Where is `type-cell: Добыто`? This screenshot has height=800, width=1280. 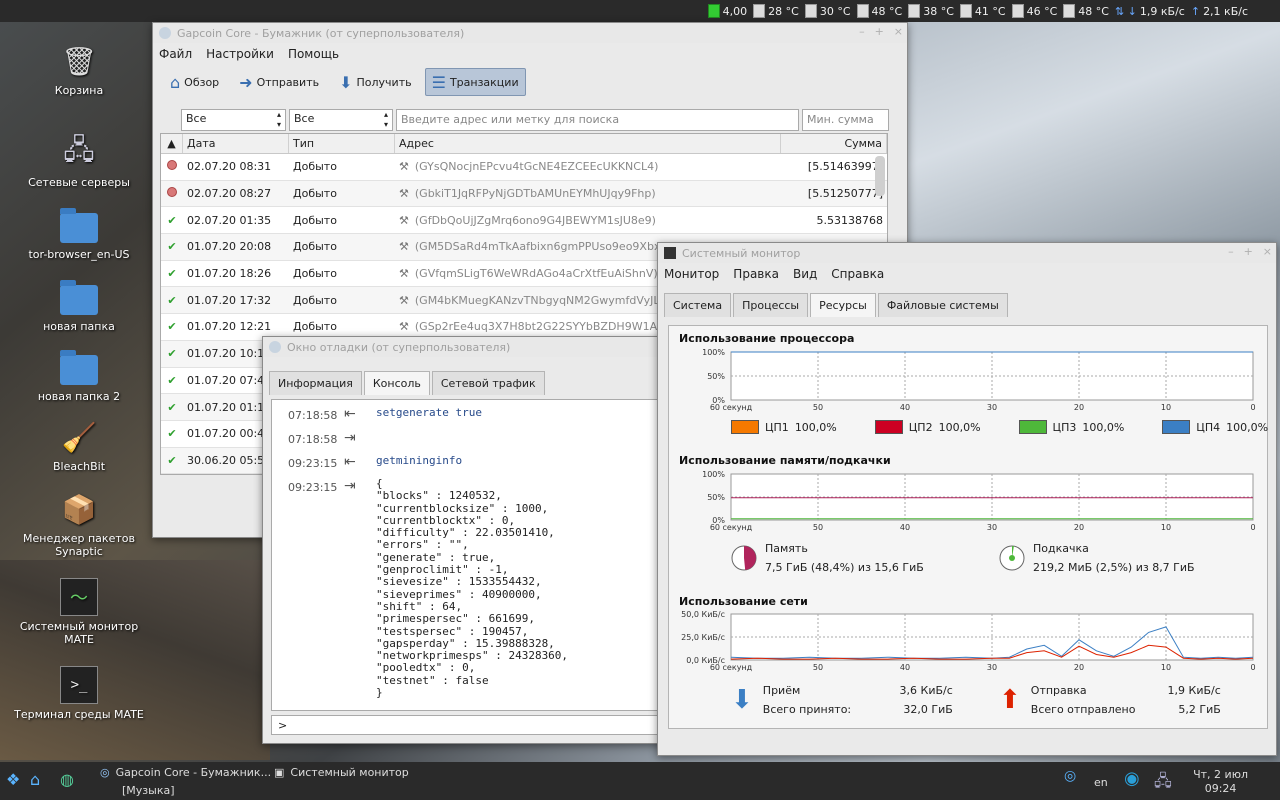
type-cell: Добыто is located at coordinates (315, 194).